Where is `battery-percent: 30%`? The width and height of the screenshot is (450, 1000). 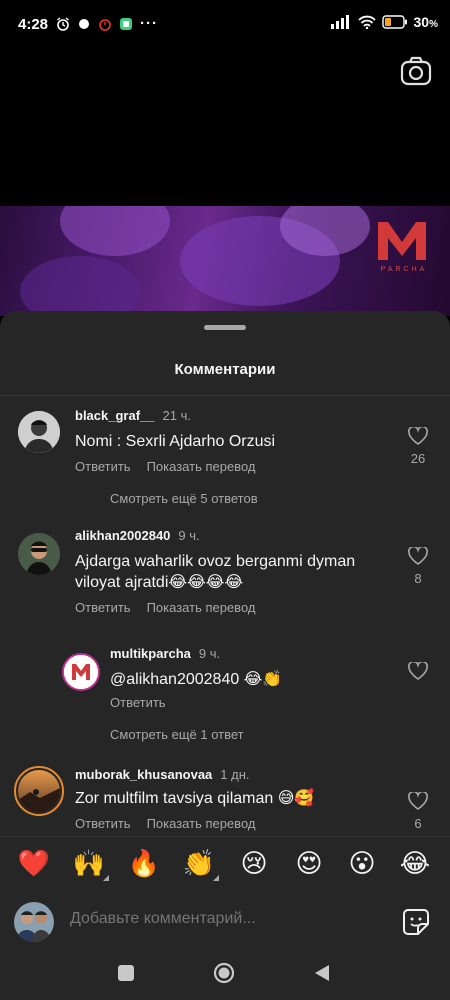 battery-percent: 30% is located at coordinates (425, 22).